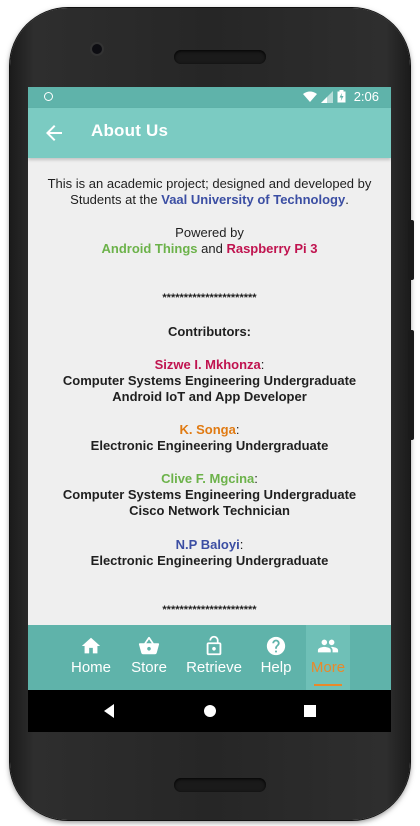 The width and height of the screenshot is (420, 826). I want to click on contributor-name-line: Sizwe I. Mkhonza:, so click(209, 365).